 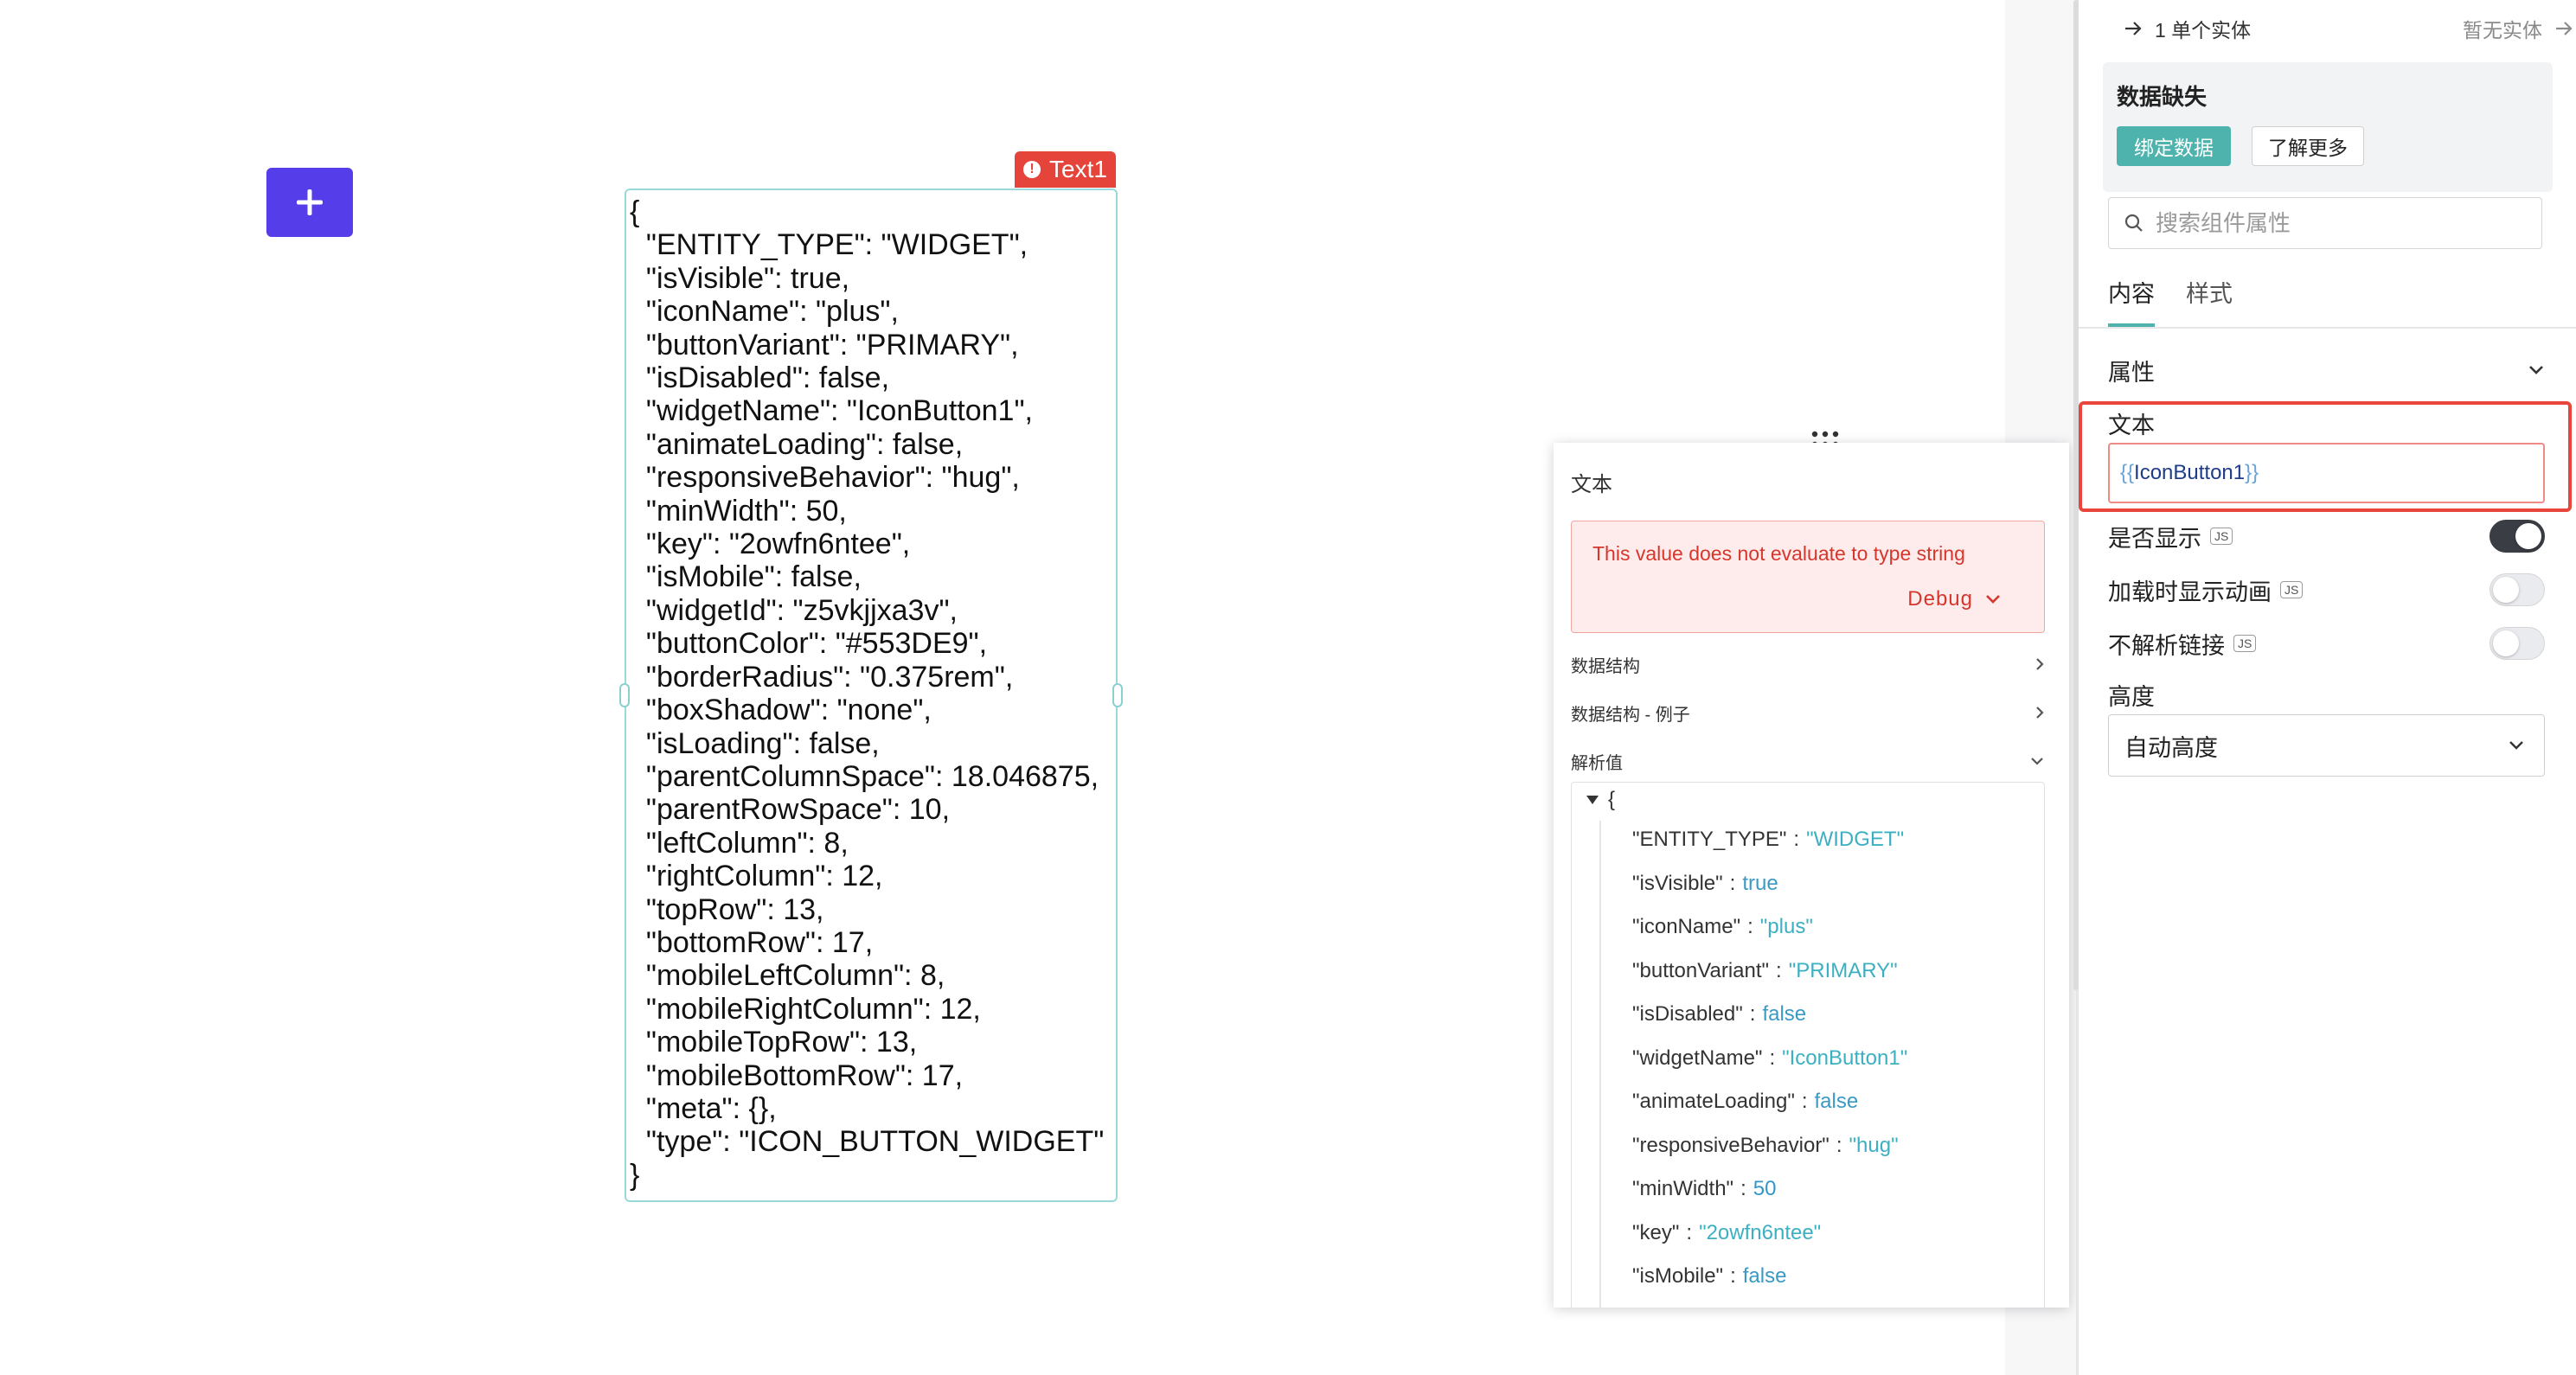 I want to click on entity-count-label: 1 单个实体, so click(x=2203, y=30).